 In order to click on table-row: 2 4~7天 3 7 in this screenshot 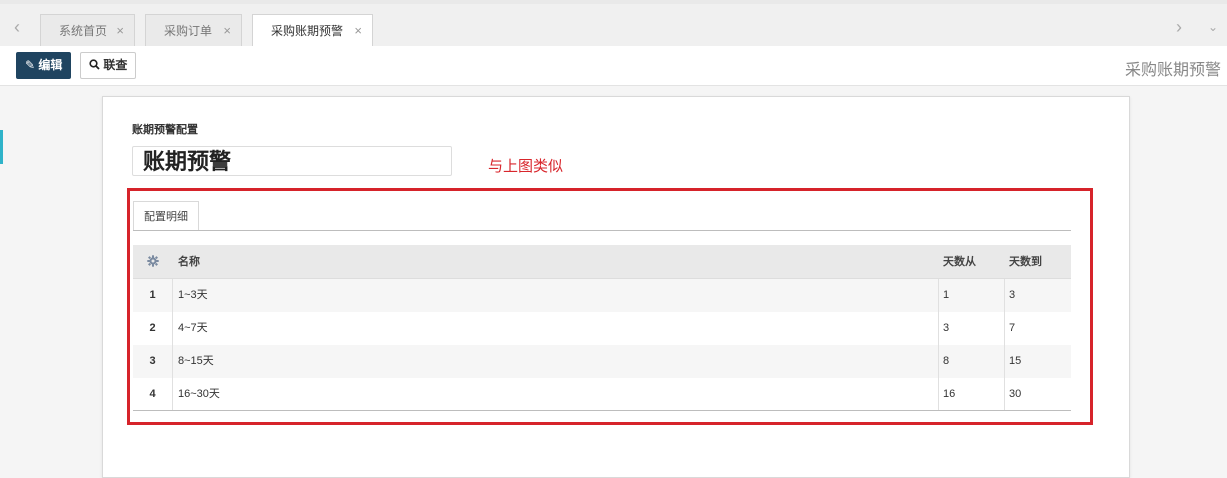, I will do `click(602, 328)`.